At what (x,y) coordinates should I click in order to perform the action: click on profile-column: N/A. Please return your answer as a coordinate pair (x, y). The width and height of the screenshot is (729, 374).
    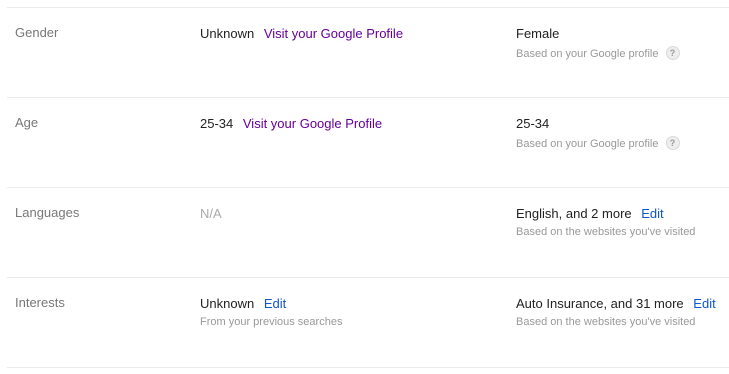
    Looking at the image, I should click on (211, 213).